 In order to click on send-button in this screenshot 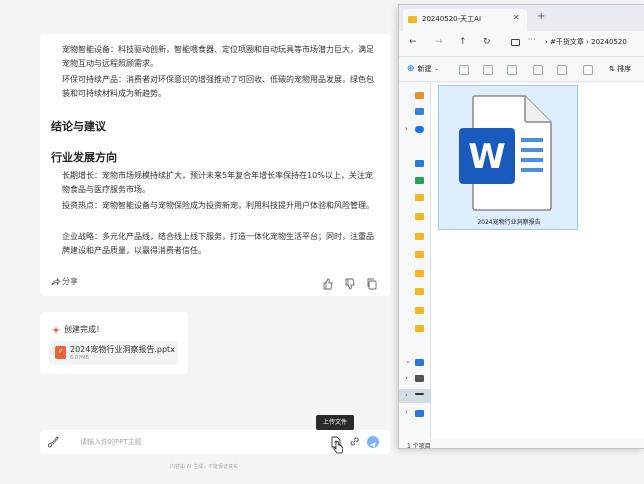, I will do `click(373, 442)`.